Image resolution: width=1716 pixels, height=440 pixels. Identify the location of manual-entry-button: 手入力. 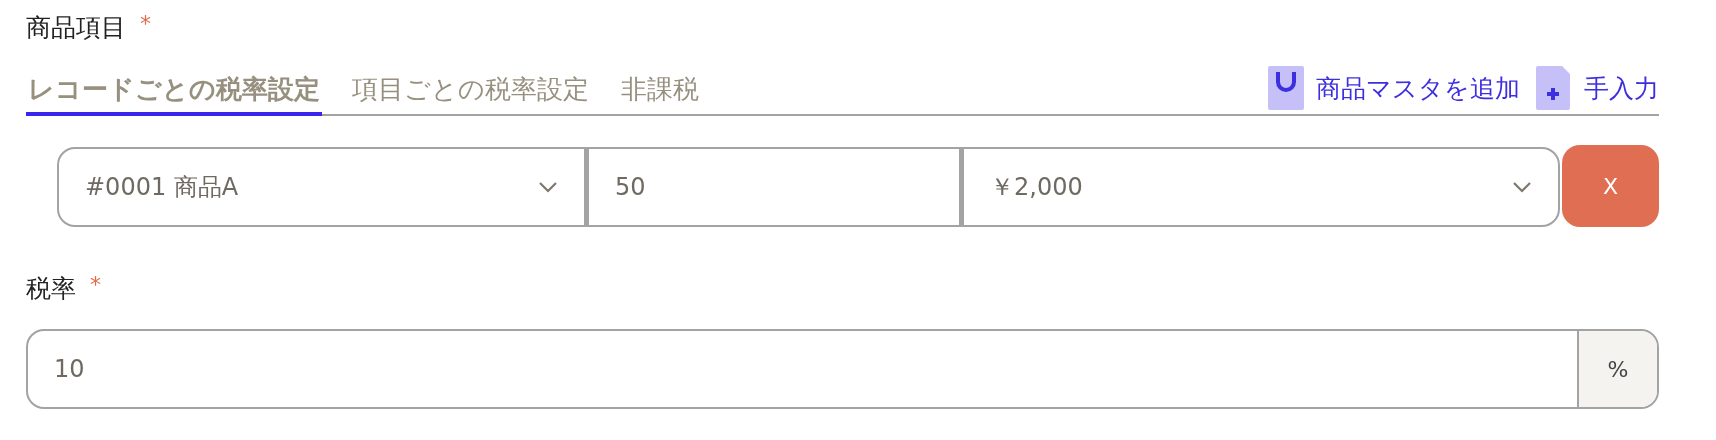
(1597, 88).